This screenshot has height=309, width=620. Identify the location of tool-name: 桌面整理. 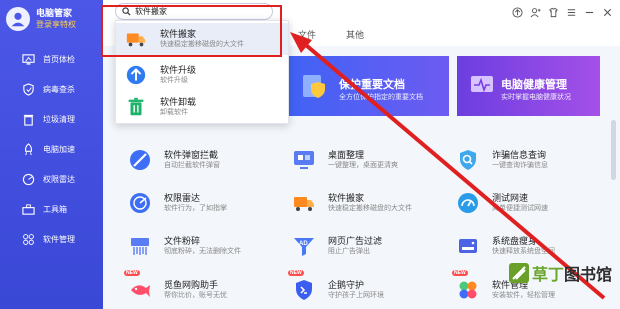
(346, 155).